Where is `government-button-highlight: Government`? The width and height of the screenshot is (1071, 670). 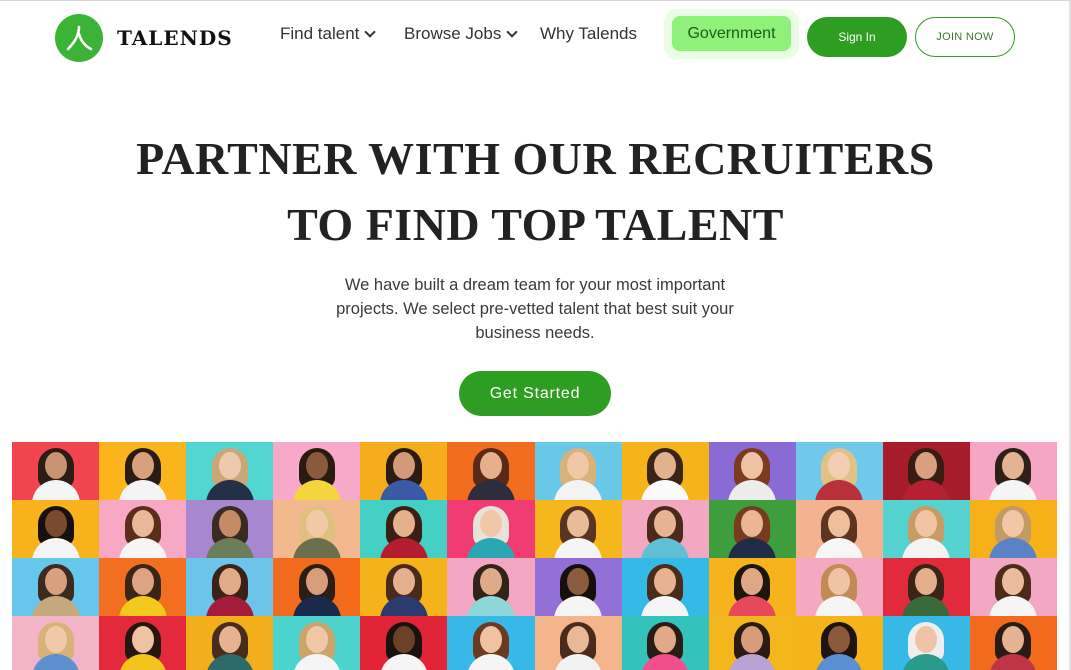 government-button-highlight: Government is located at coordinates (731, 34).